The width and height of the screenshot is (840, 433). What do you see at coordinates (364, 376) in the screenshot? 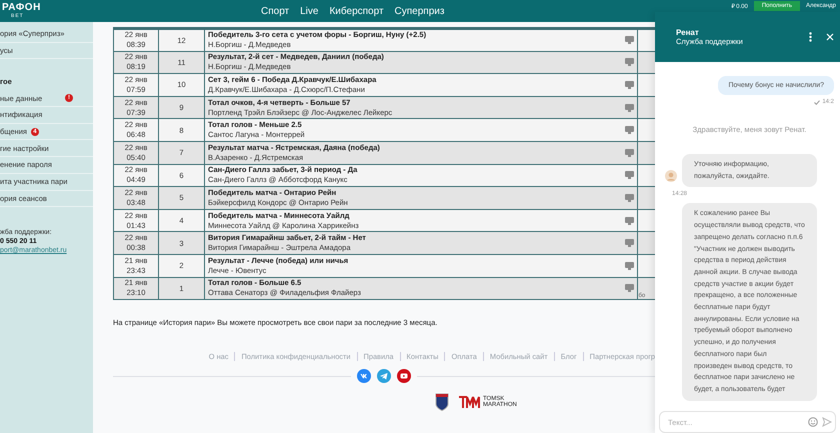
I see `vk-icon` at bounding box center [364, 376].